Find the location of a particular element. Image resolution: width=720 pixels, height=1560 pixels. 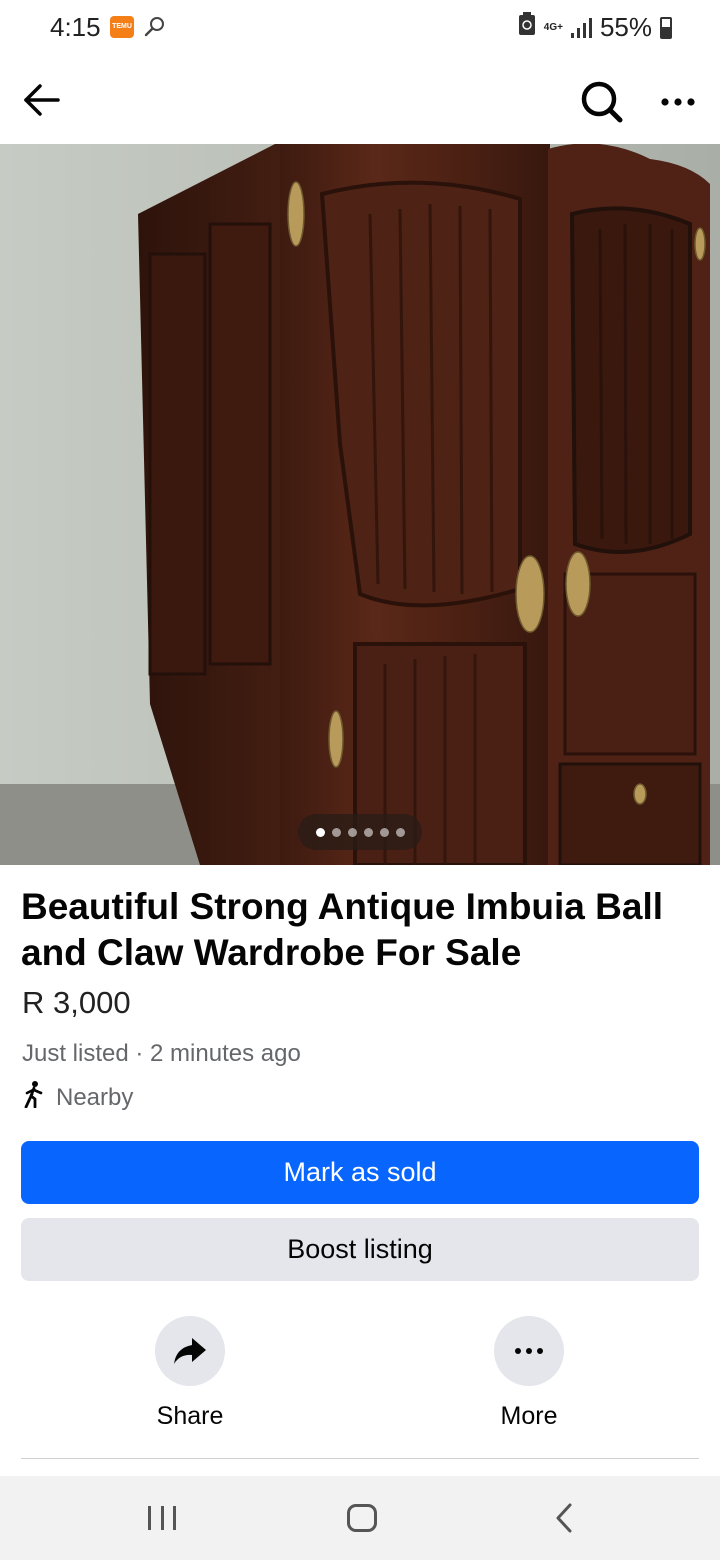

system-back-icon is located at coordinates (565, 1518).